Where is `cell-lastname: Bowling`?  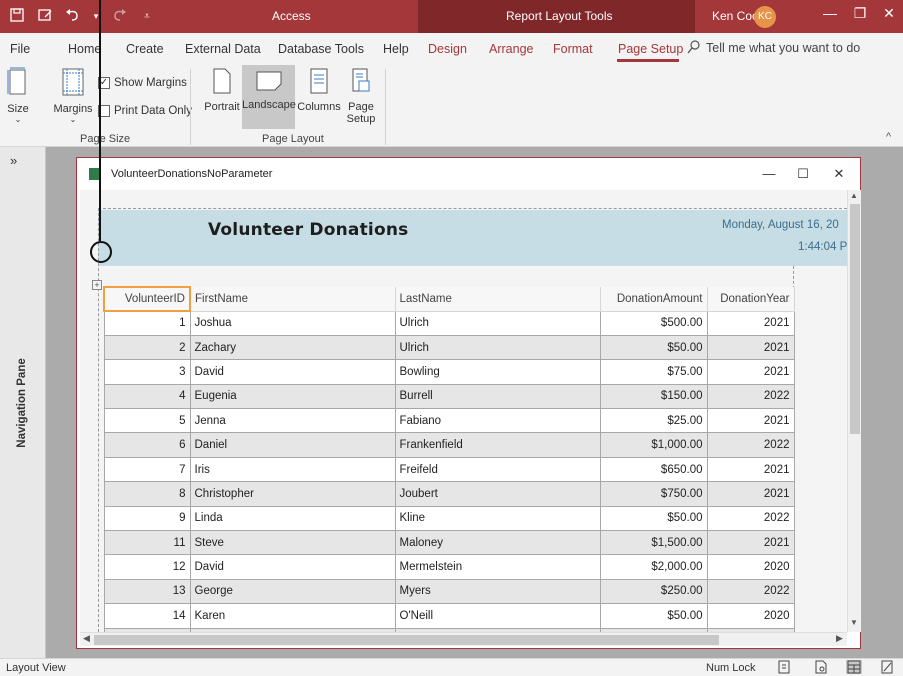 cell-lastname: Bowling is located at coordinates (497, 372).